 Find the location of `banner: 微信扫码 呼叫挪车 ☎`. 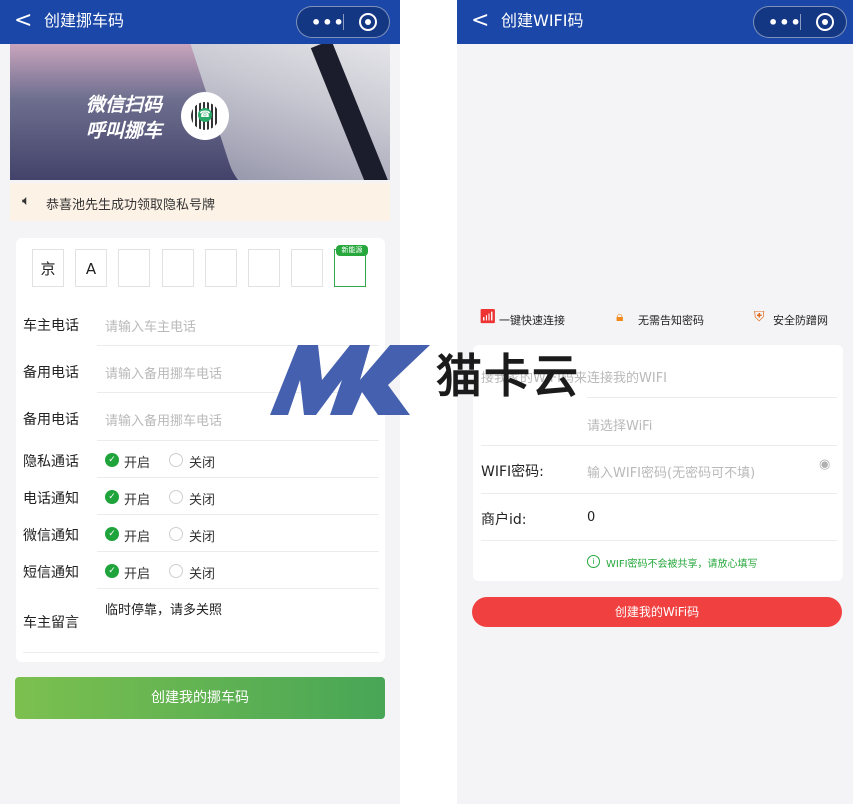

banner: 微信扫码 呼叫挪车 ☎ is located at coordinates (200, 112).